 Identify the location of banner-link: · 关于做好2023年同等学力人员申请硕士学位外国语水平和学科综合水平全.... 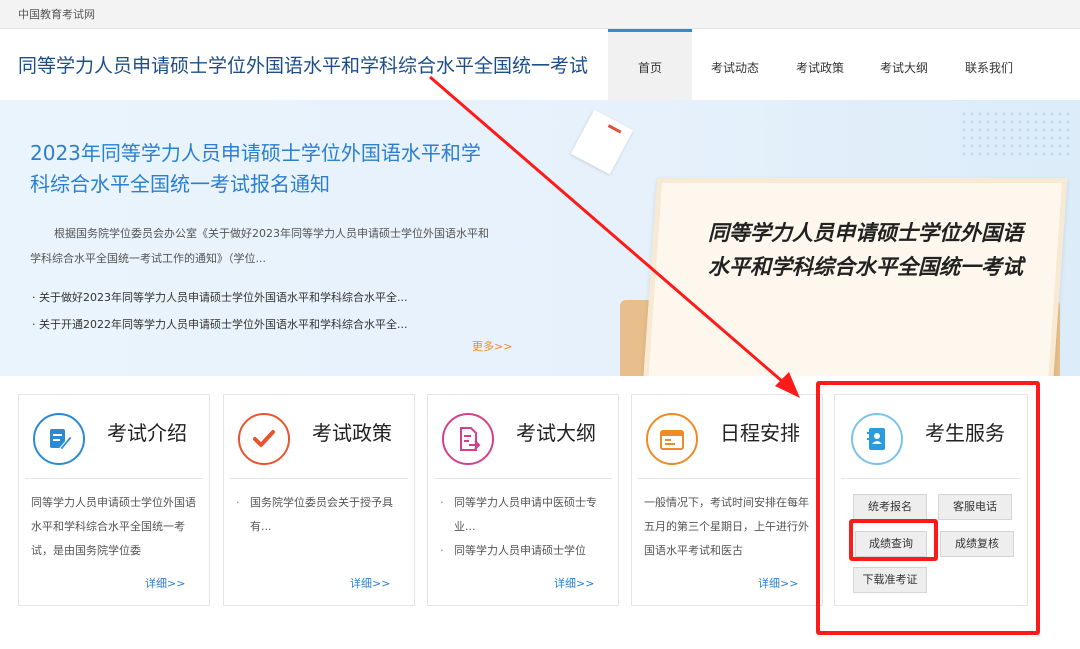
(219, 297).